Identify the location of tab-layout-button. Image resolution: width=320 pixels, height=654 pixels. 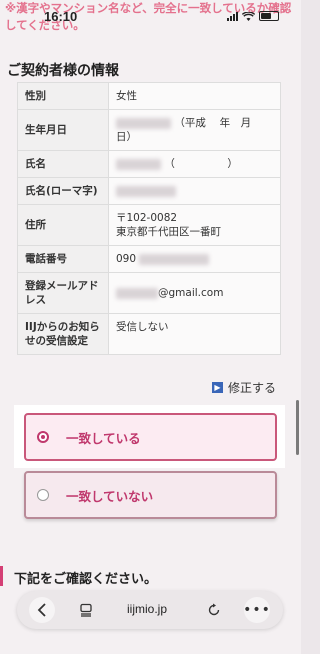
(86, 610).